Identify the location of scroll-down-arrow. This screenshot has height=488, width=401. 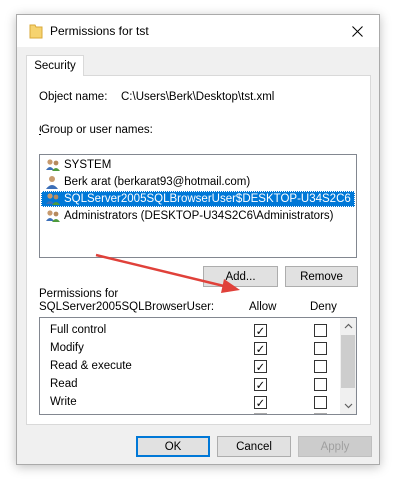
(348, 406).